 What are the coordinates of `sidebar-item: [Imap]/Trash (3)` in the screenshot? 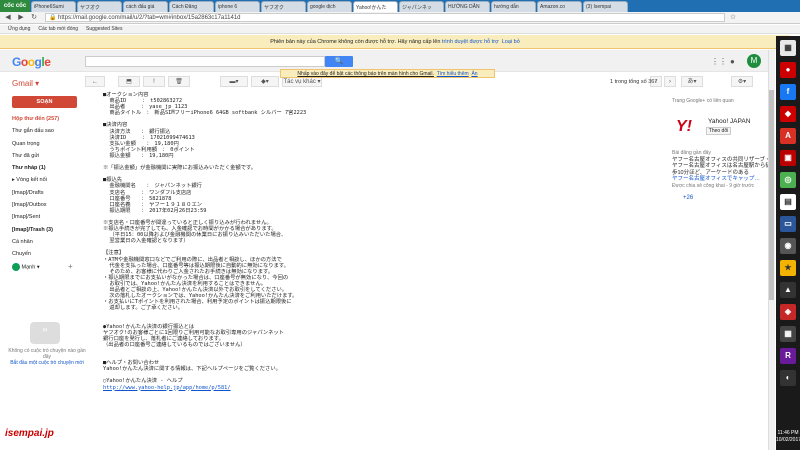 It's located at (47, 230).